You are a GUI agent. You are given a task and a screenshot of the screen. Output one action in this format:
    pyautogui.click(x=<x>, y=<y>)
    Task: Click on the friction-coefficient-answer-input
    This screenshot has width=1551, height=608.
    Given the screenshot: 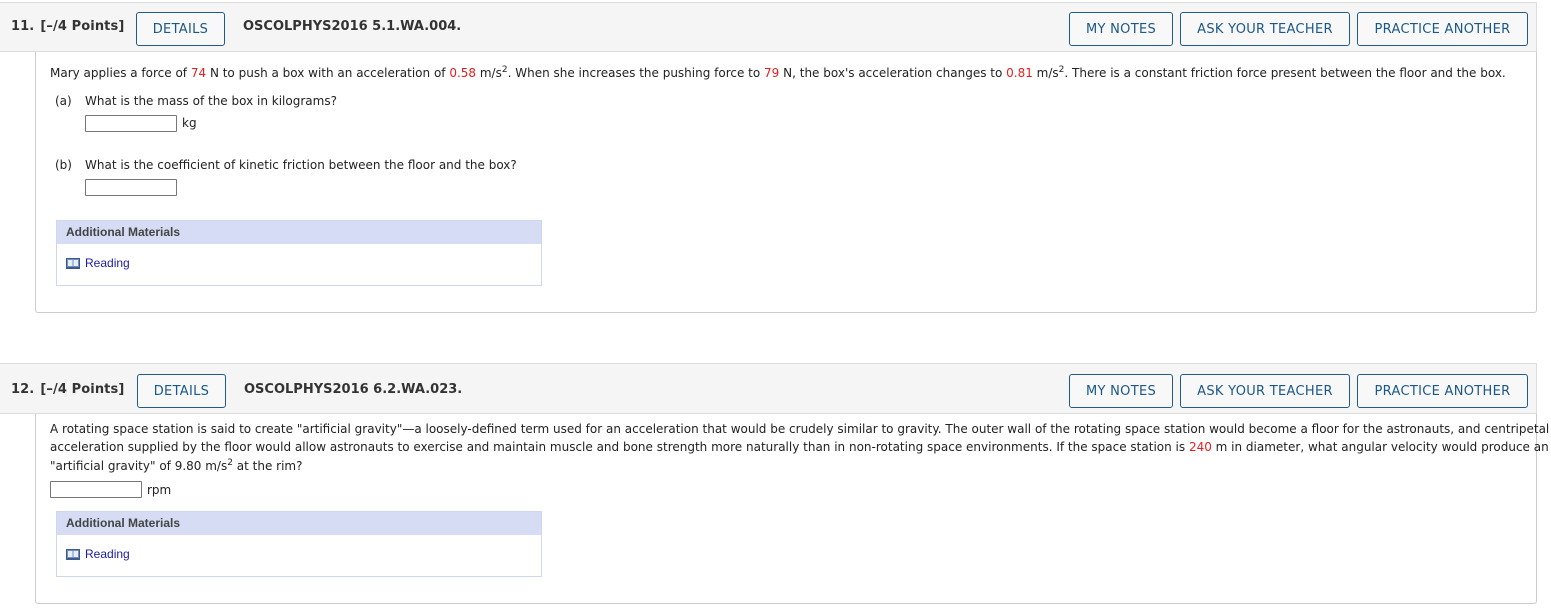 What is the action you would take?
    pyautogui.click(x=131, y=187)
    